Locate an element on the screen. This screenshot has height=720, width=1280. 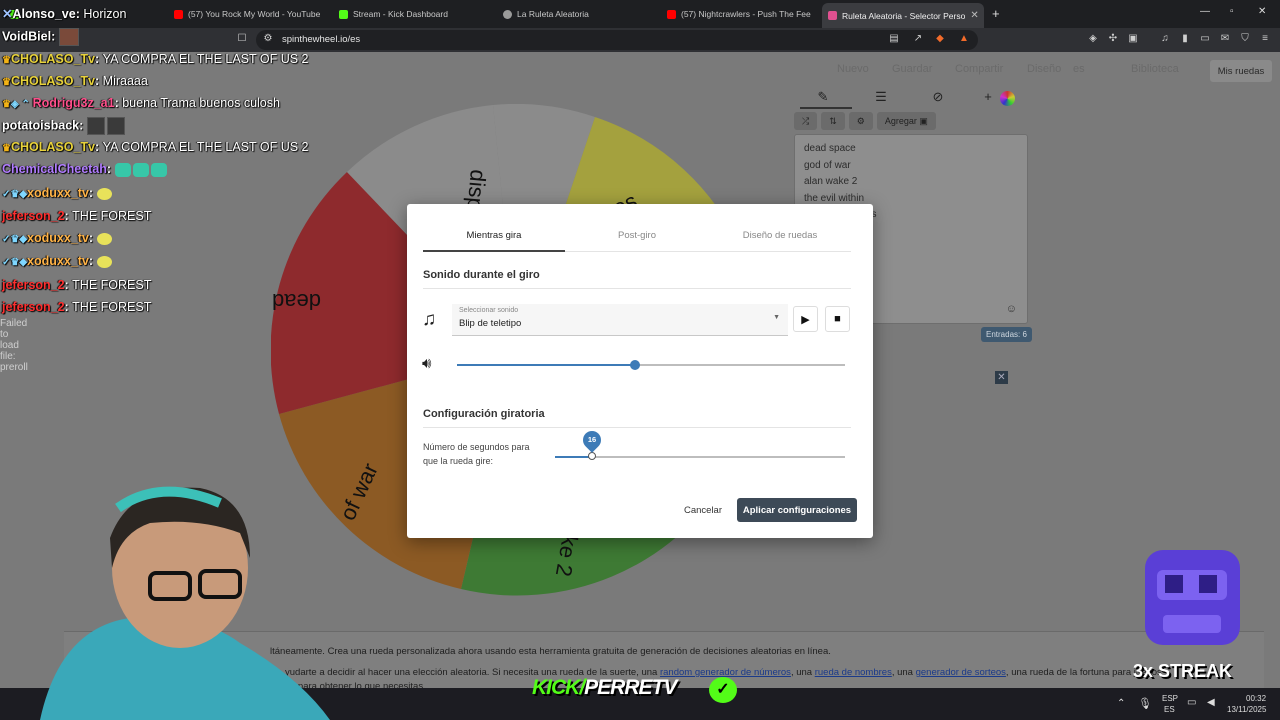
wallet-icon: ▭ is located at coordinates (1205, 39).